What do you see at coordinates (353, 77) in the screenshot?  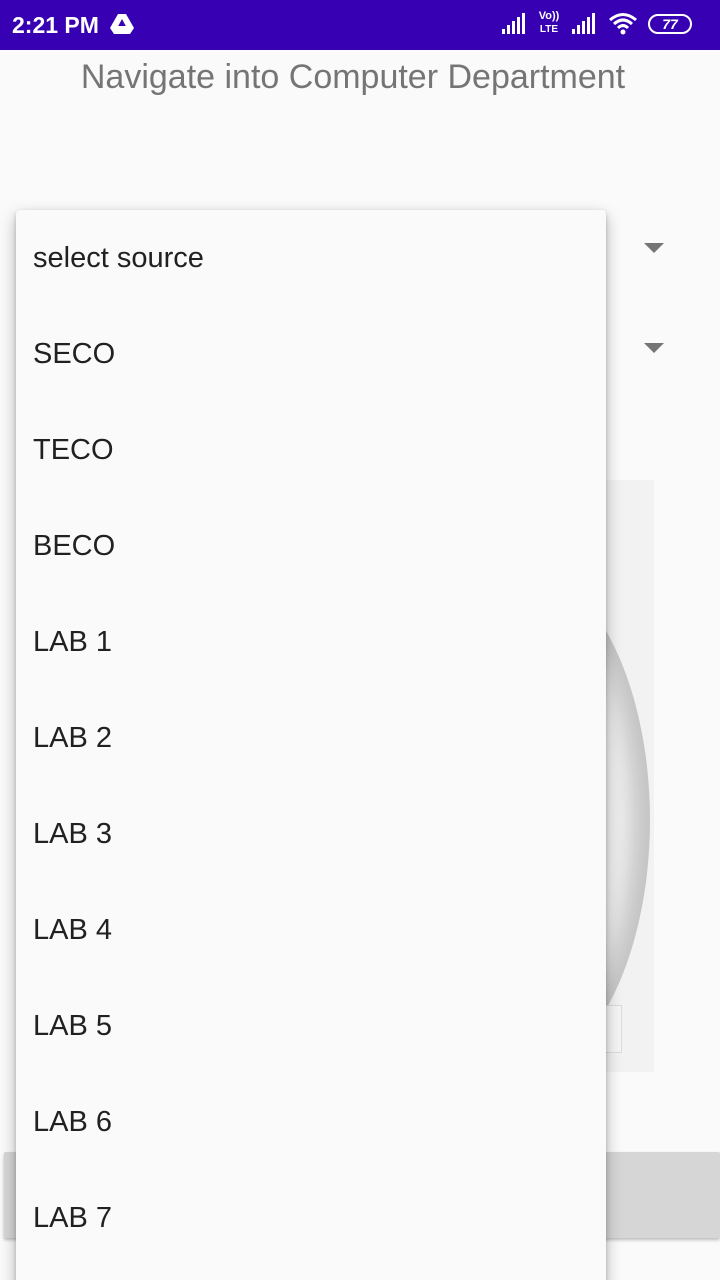 I see `page-title: Navigate into Computer Department` at bounding box center [353, 77].